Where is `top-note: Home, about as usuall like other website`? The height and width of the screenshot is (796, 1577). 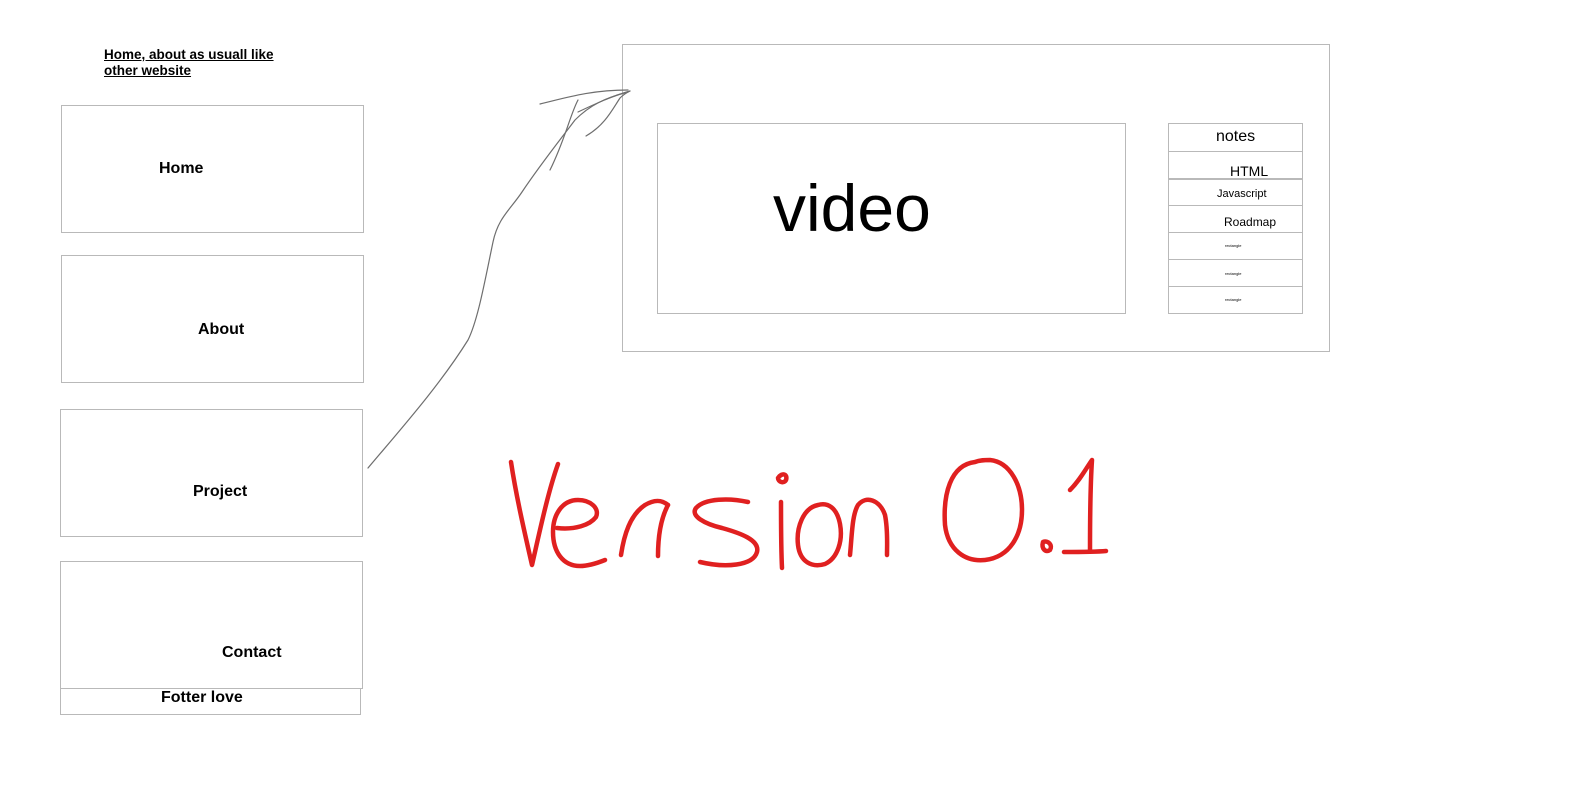 top-note: Home, about as usuall like other website is located at coordinates (189, 62).